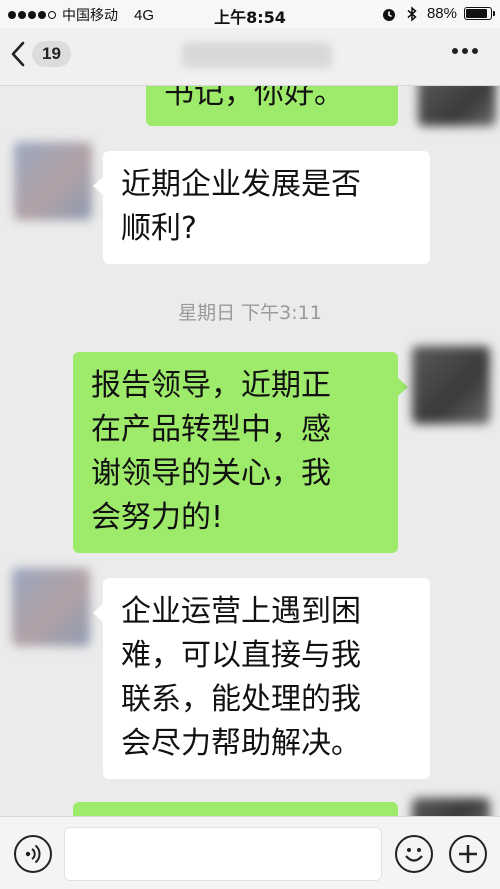 The image size is (500, 889). I want to click on unread-badge: 19, so click(51, 54).